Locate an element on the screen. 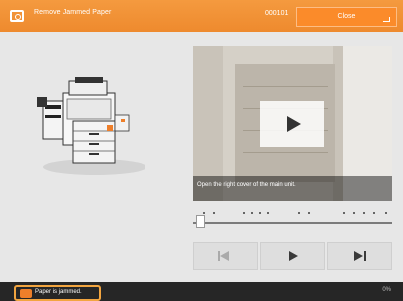 Image resolution: width=403 pixels, height=301 pixels. play-overlay-button is located at coordinates (292, 124).